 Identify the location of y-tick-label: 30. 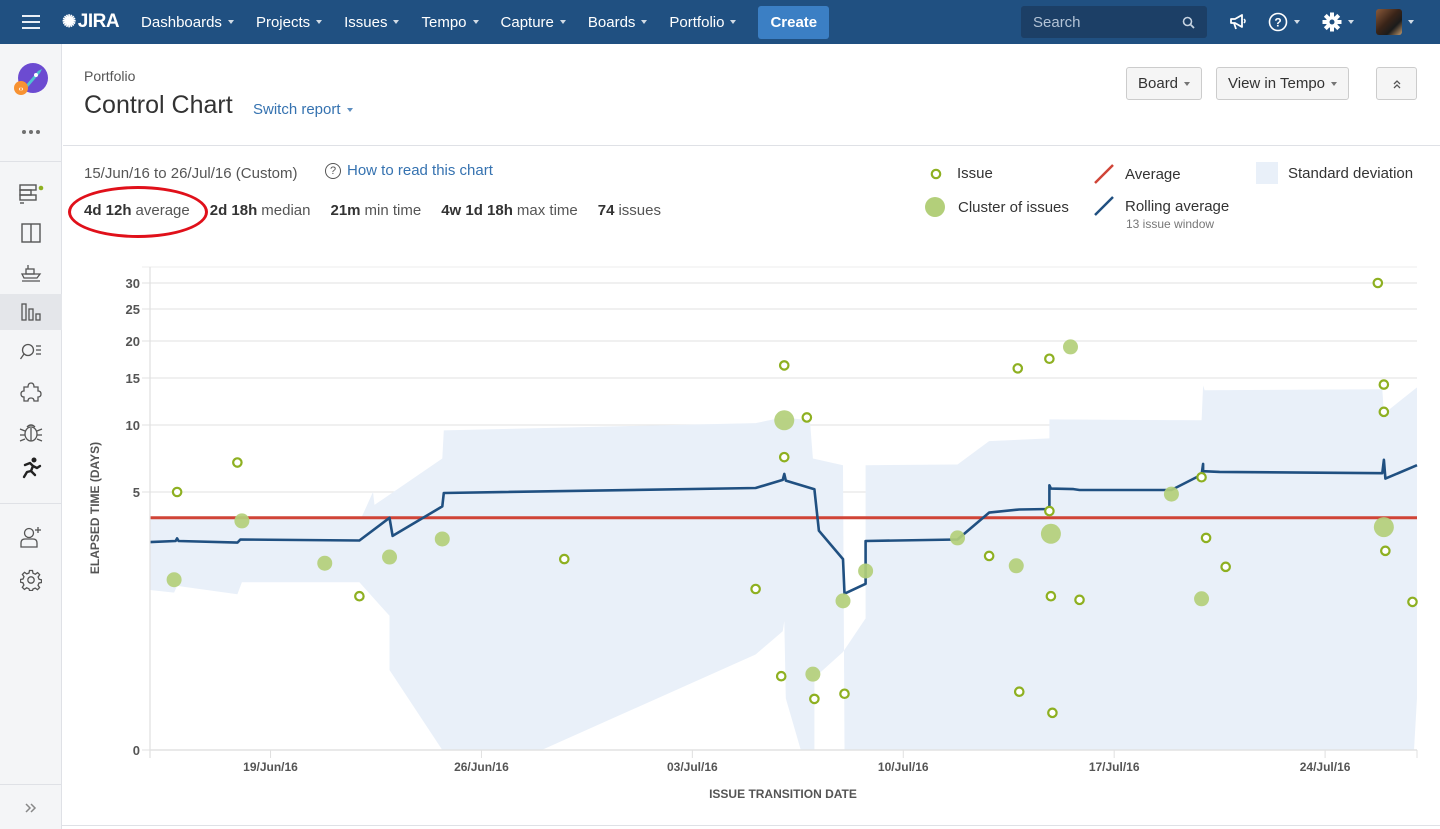
(133, 283).